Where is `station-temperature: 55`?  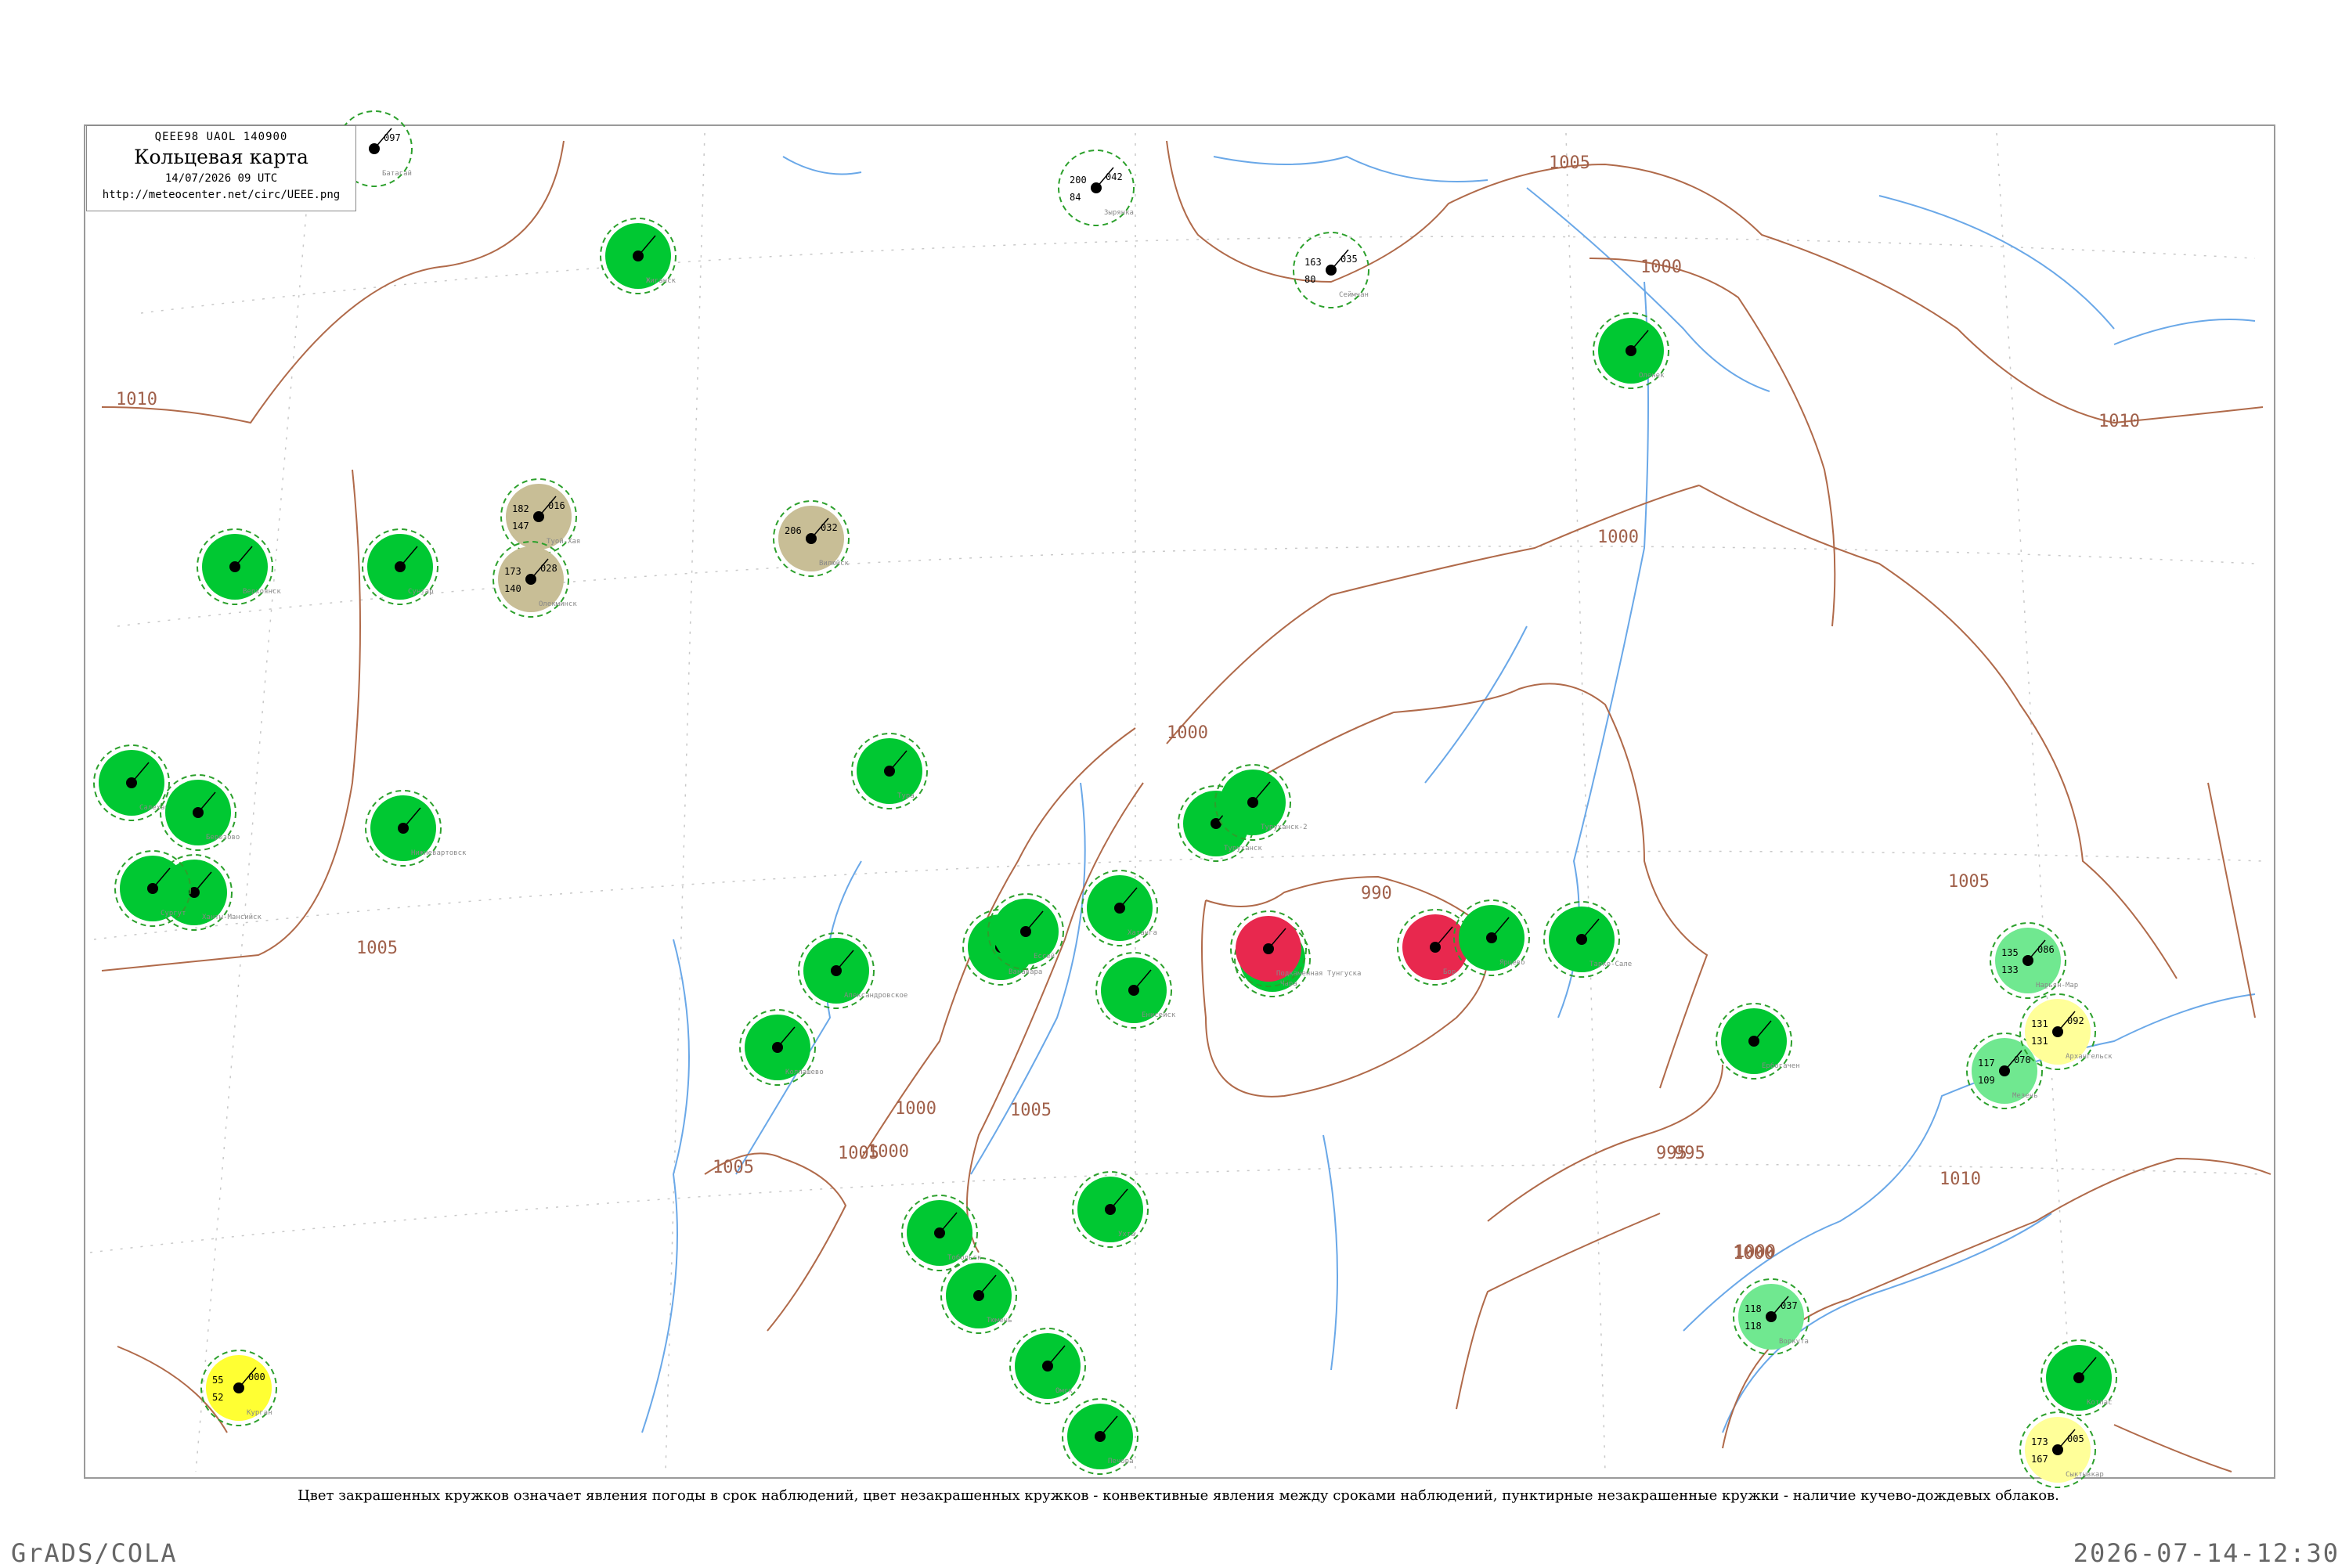 station-temperature: 55 is located at coordinates (217, 1380).